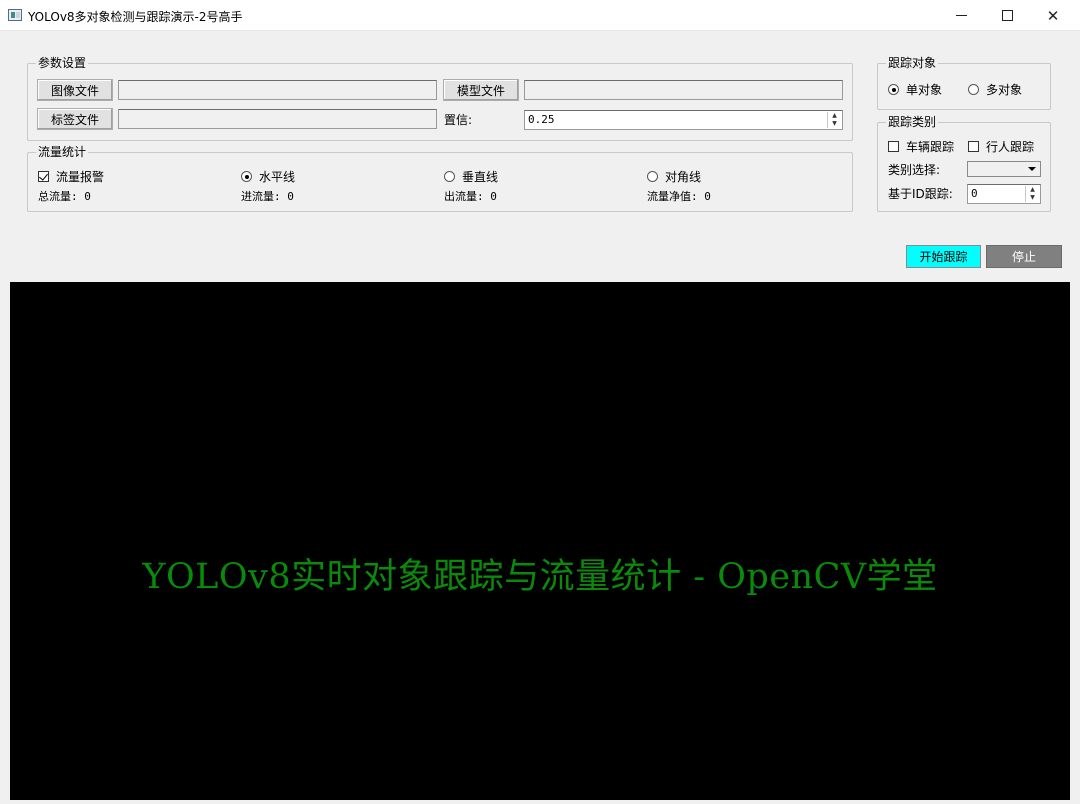 The image size is (1080, 804). What do you see at coordinates (914, 170) in the screenshot?
I see `class-select-label: 类别选择:` at bounding box center [914, 170].